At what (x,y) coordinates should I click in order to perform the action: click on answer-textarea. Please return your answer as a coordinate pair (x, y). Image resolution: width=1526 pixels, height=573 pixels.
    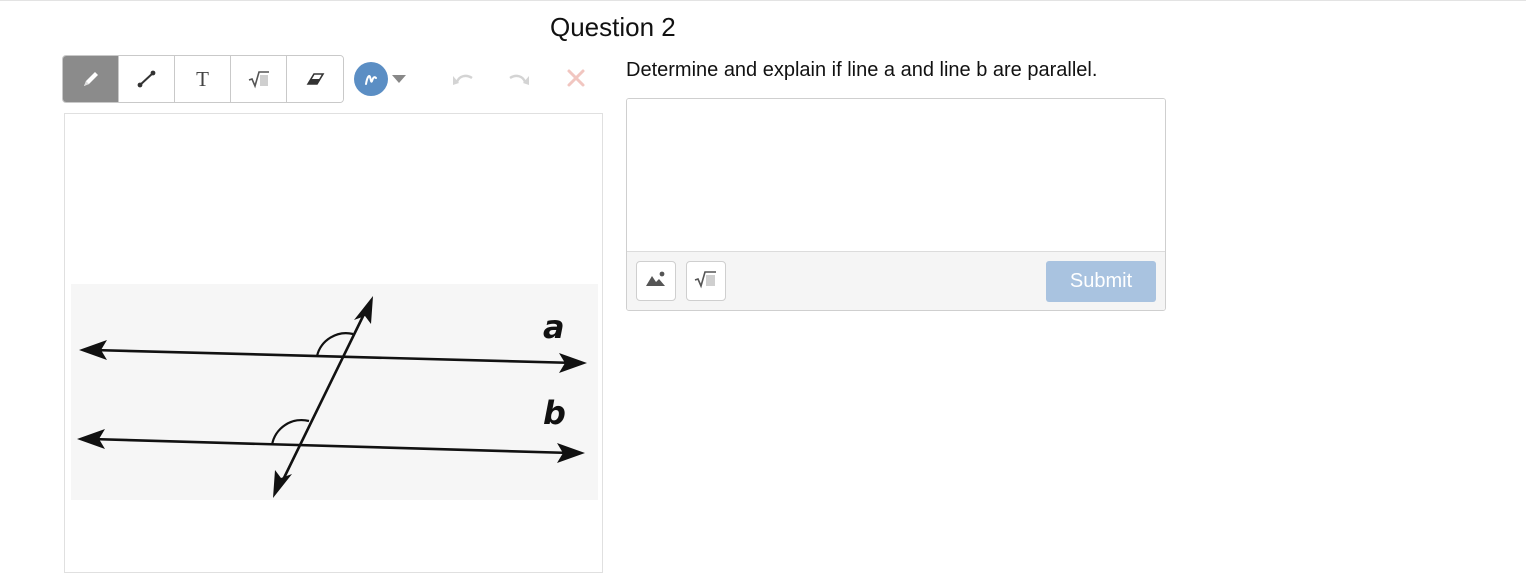
    Looking at the image, I should click on (896, 175).